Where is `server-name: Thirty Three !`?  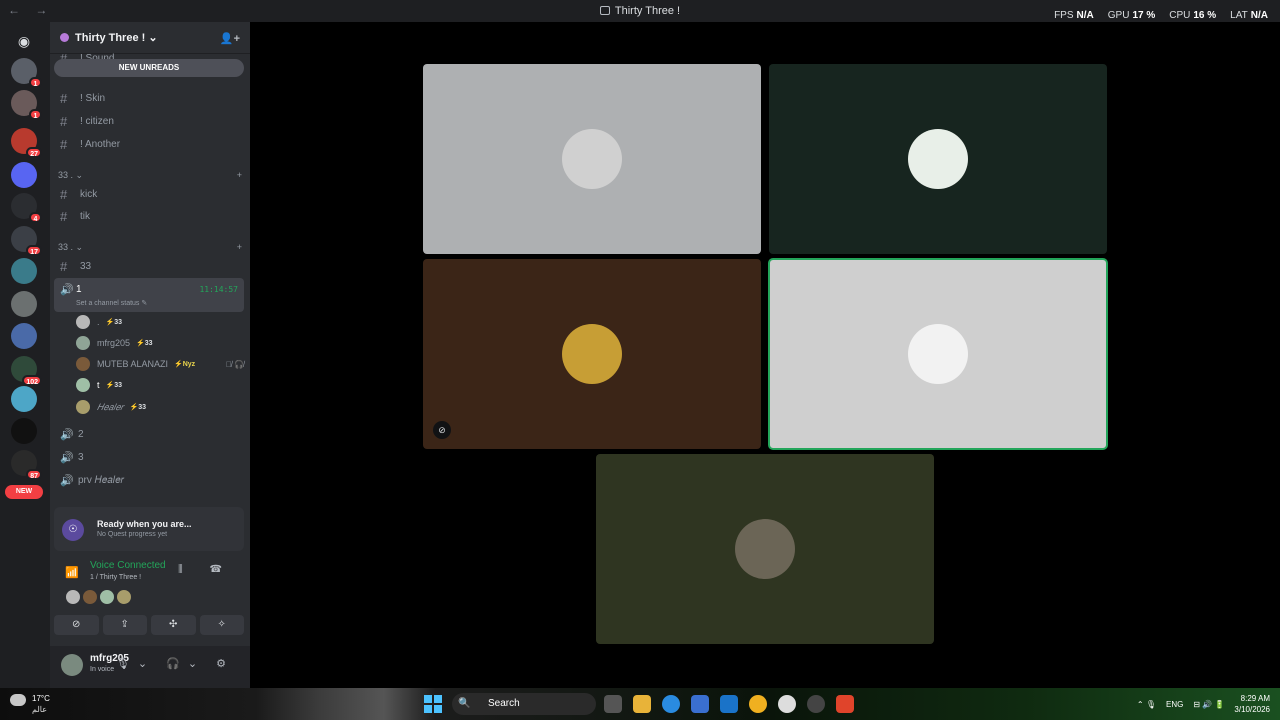 server-name: Thirty Three ! is located at coordinates (110, 37).